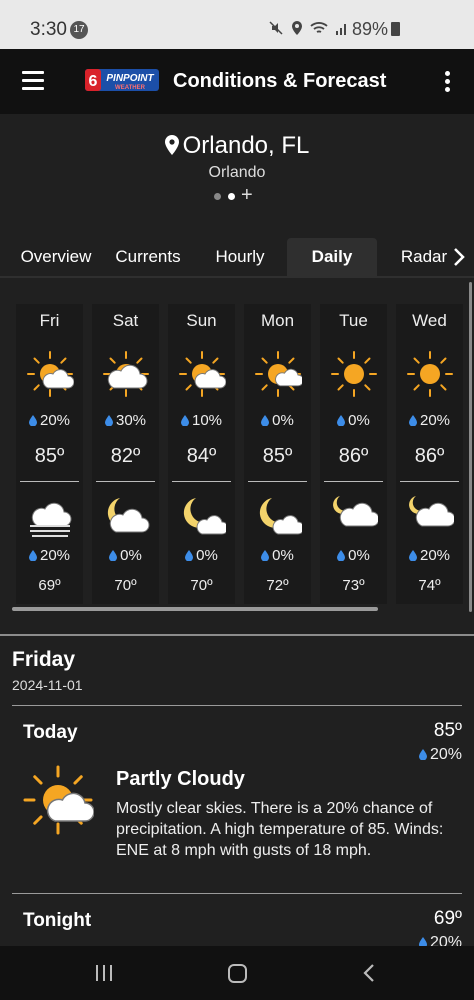 Image resolution: width=474 pixels, height=1000 pixels. What do you see at coordinates (237, 973) in the screenshot?
I see `home-icon` at bounding box center [237, 973].